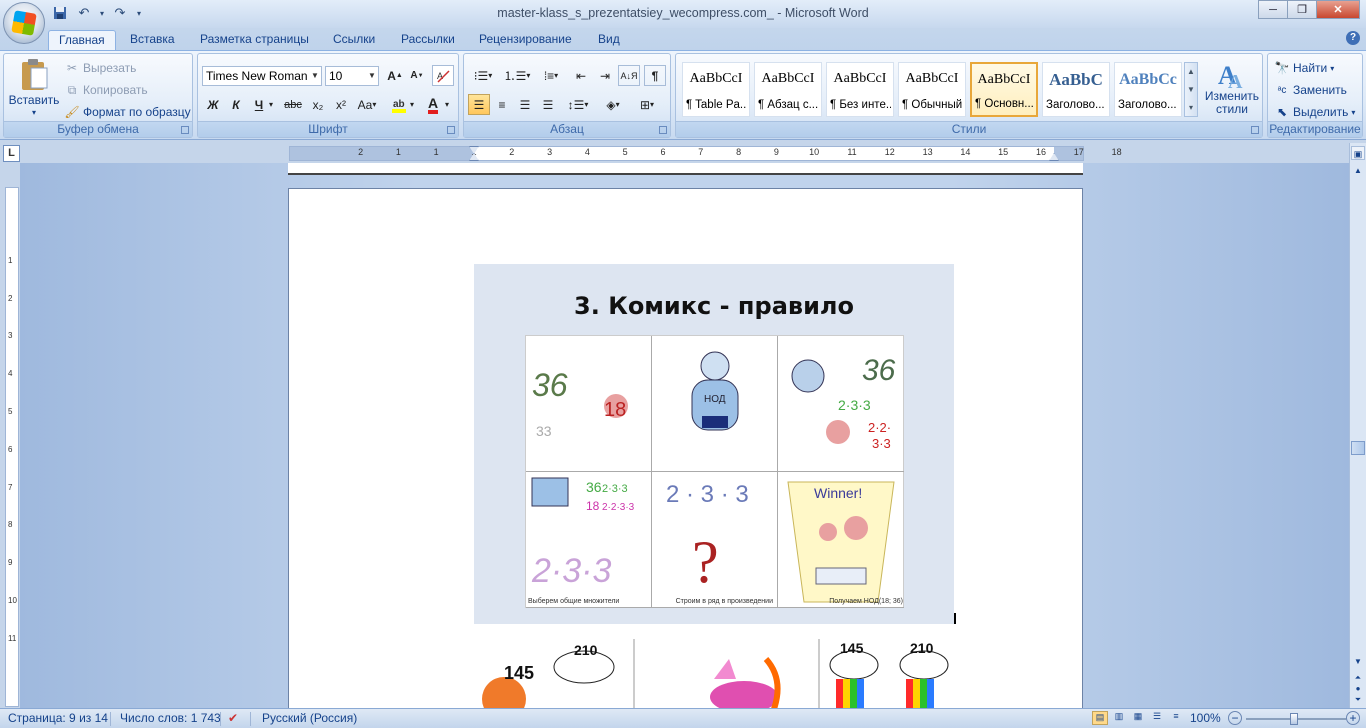 The height and width of the screenshot is (728, 1366). What do you see at coordinates (451, 130) in the screenshot?
I see `font-launcher-icon` at bounding box center [451, 130].